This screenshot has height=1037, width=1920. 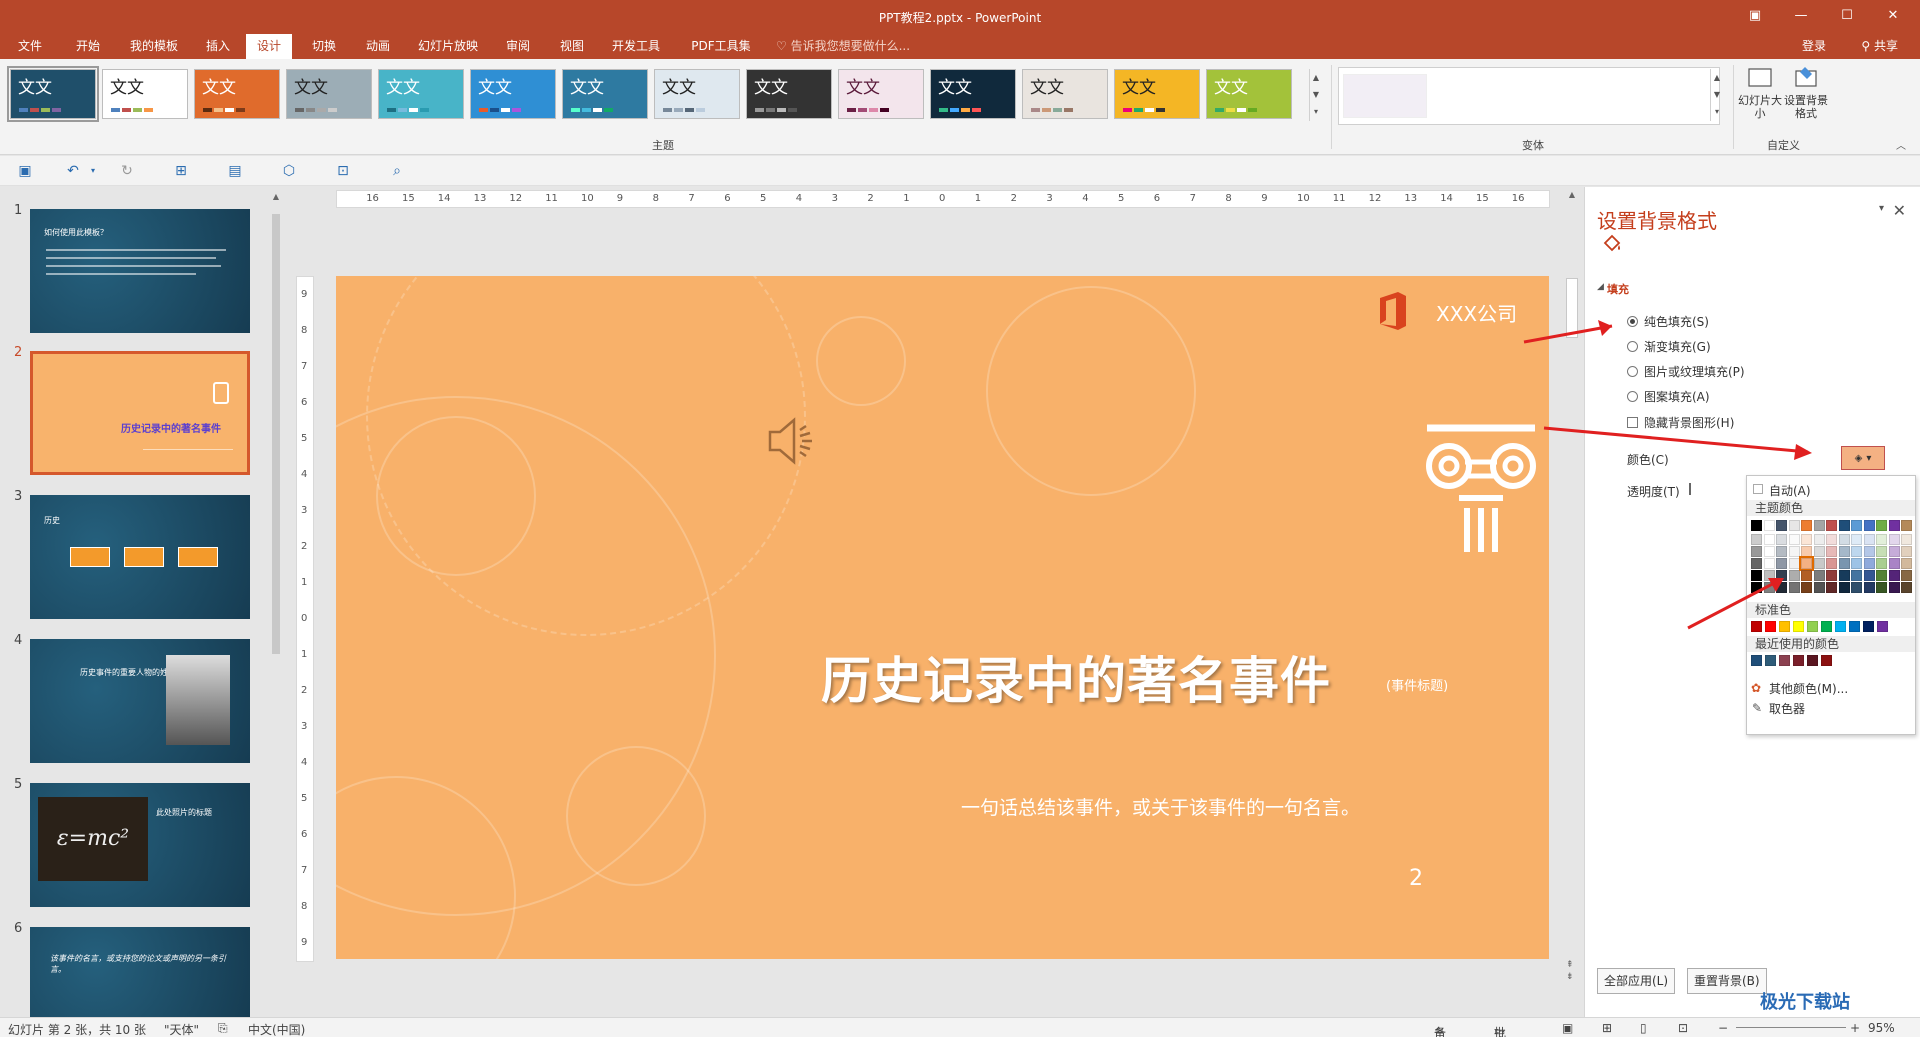 I want to click on thumbnail-scrollbar: ▲, so click(x=276, y=602).